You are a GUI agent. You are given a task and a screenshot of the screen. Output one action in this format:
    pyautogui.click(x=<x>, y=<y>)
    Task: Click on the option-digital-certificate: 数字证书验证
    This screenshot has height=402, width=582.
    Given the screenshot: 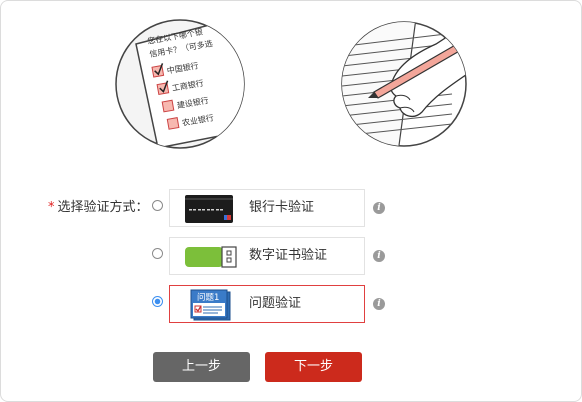 What is the action you would take?
    pyautogui.click(x=267, y=256)
    